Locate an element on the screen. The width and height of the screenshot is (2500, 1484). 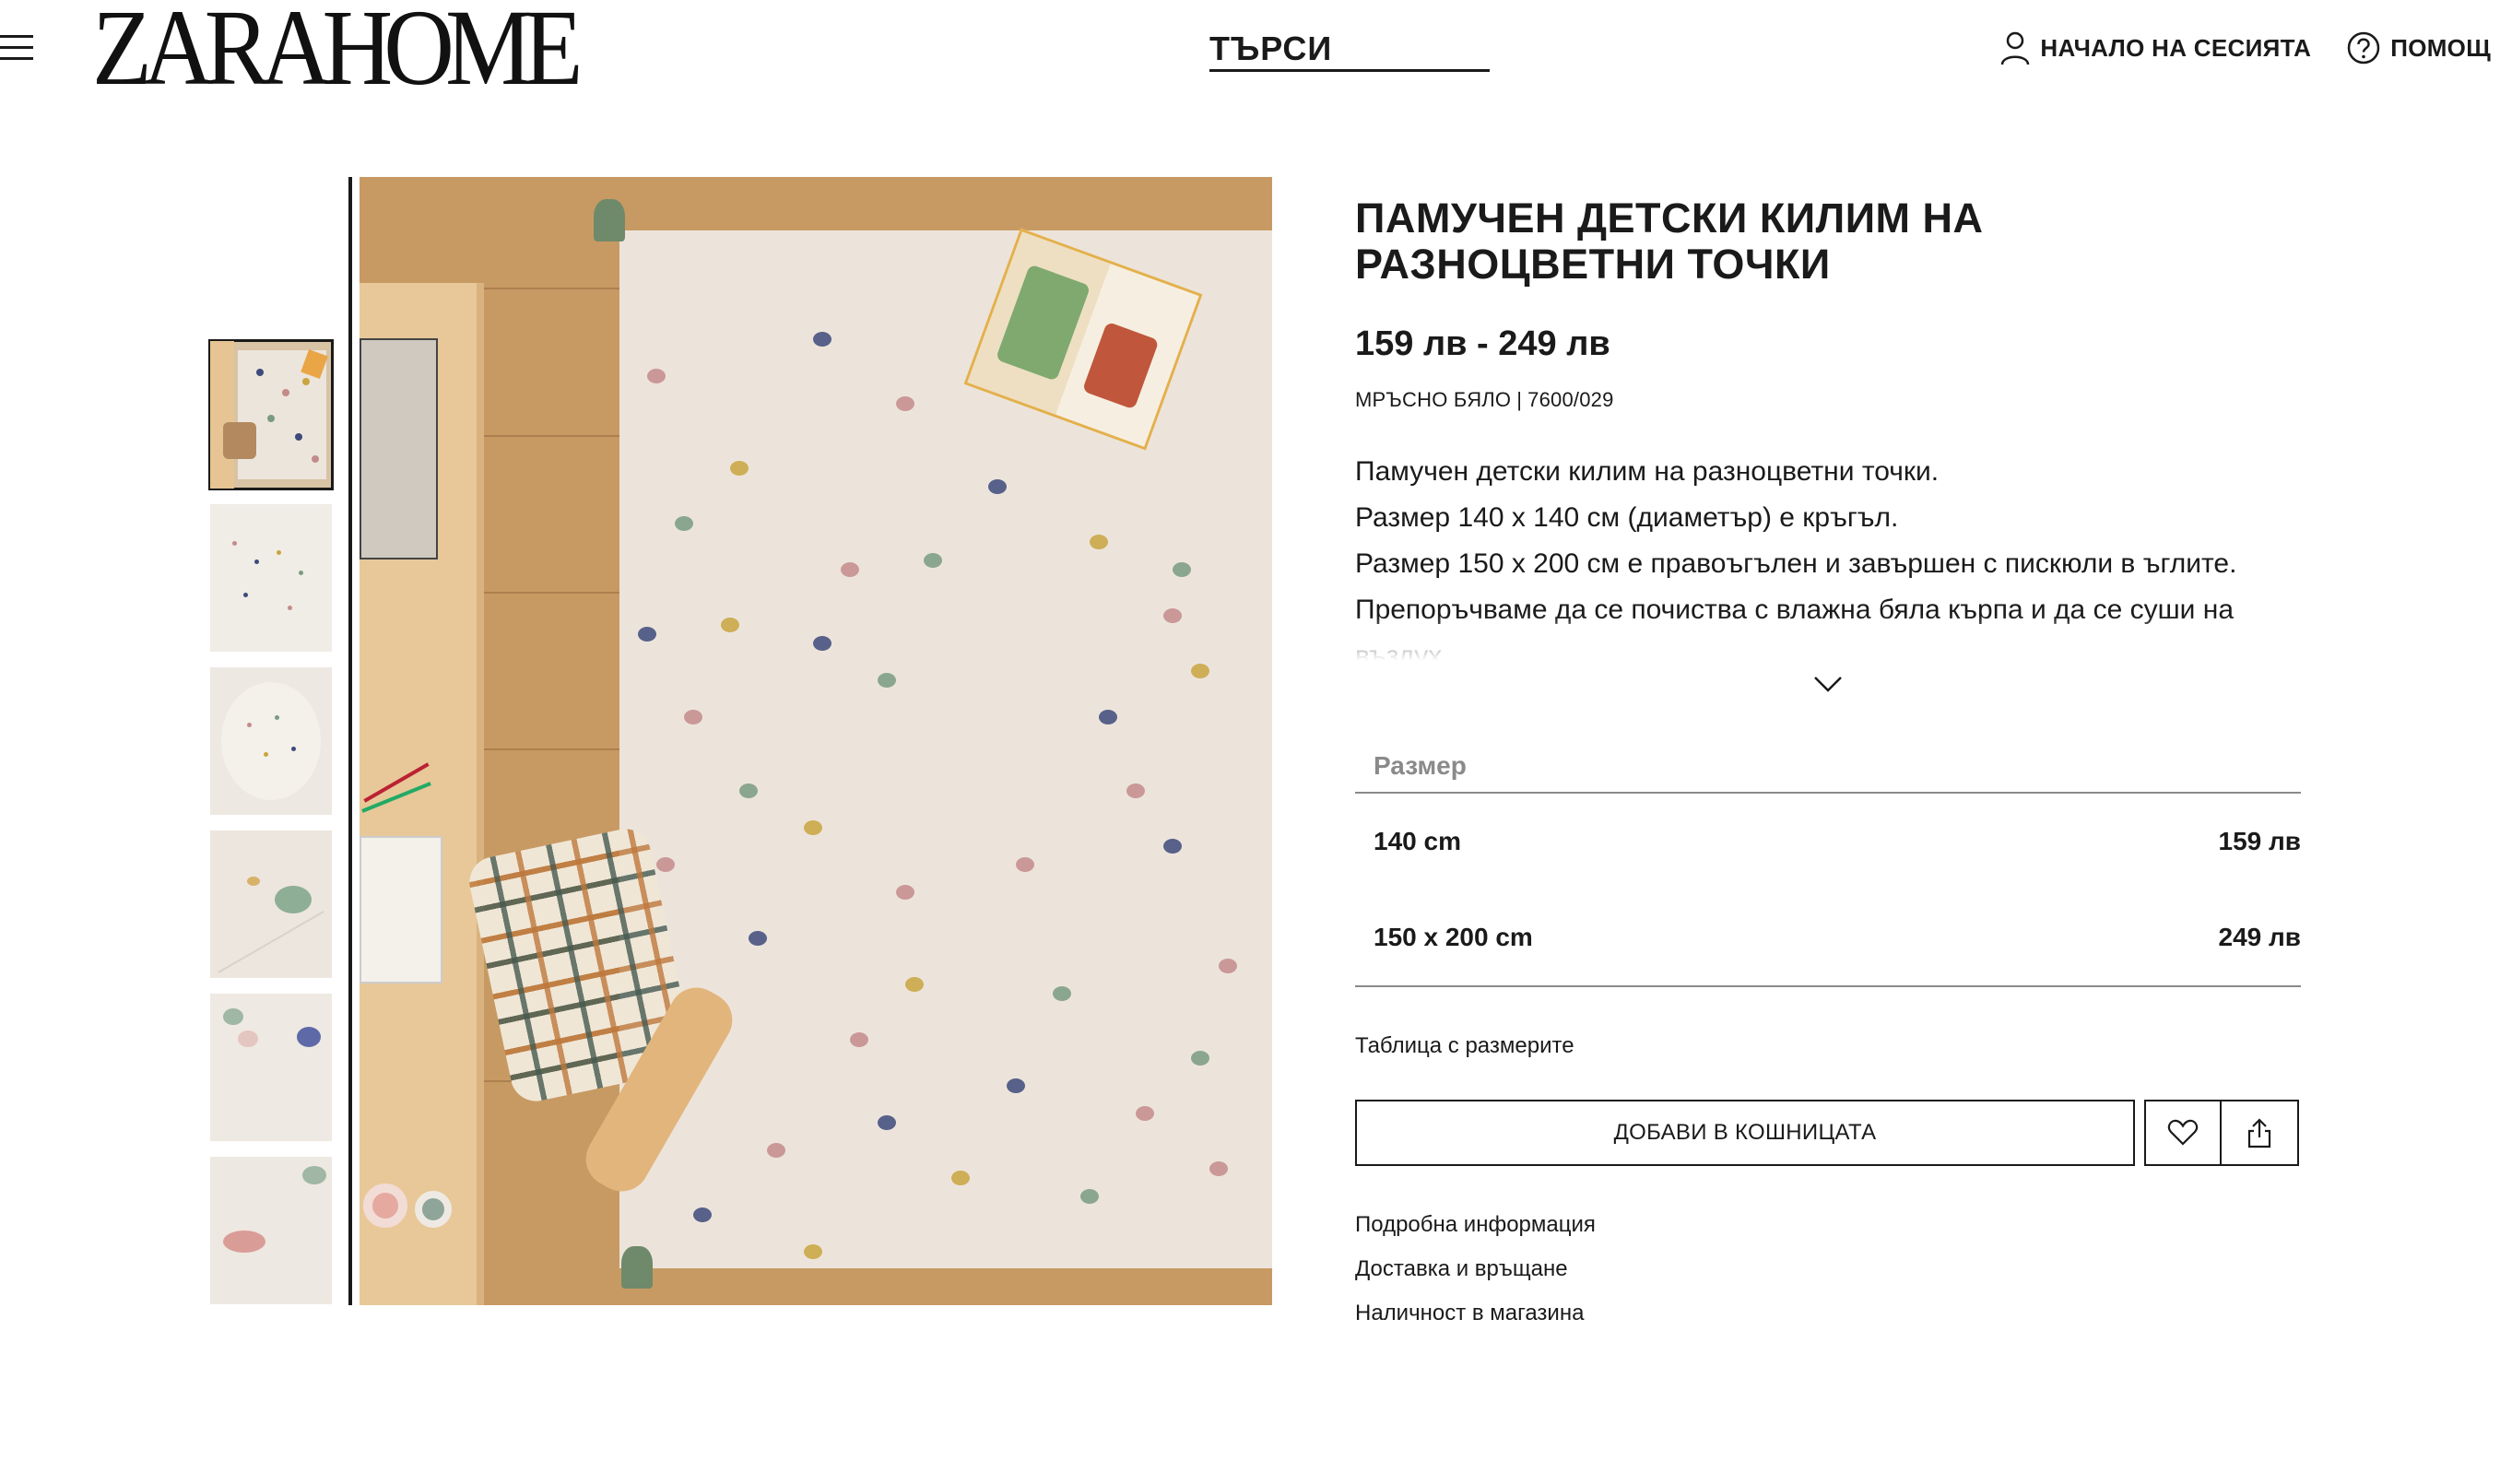
help-link: ПОМОЩ is located at coordinates (2418, 48).